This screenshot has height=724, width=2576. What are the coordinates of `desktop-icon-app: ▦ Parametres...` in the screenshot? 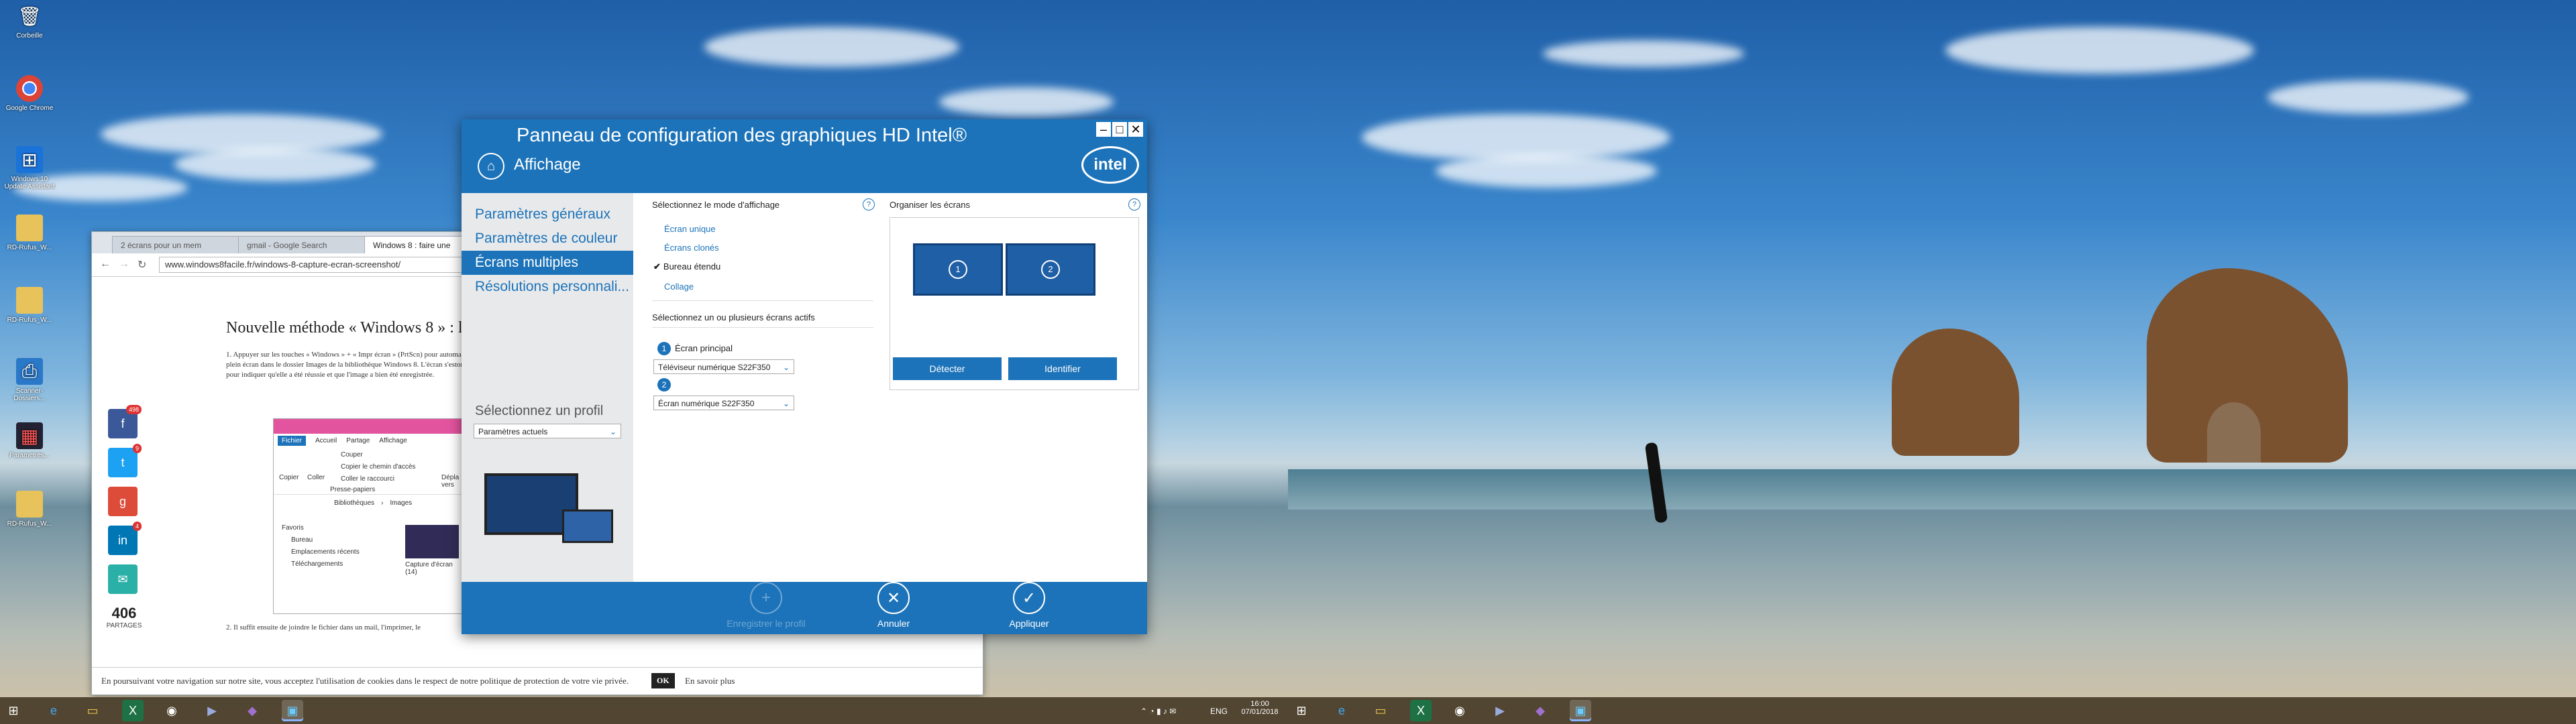 It's located at (29, 440).